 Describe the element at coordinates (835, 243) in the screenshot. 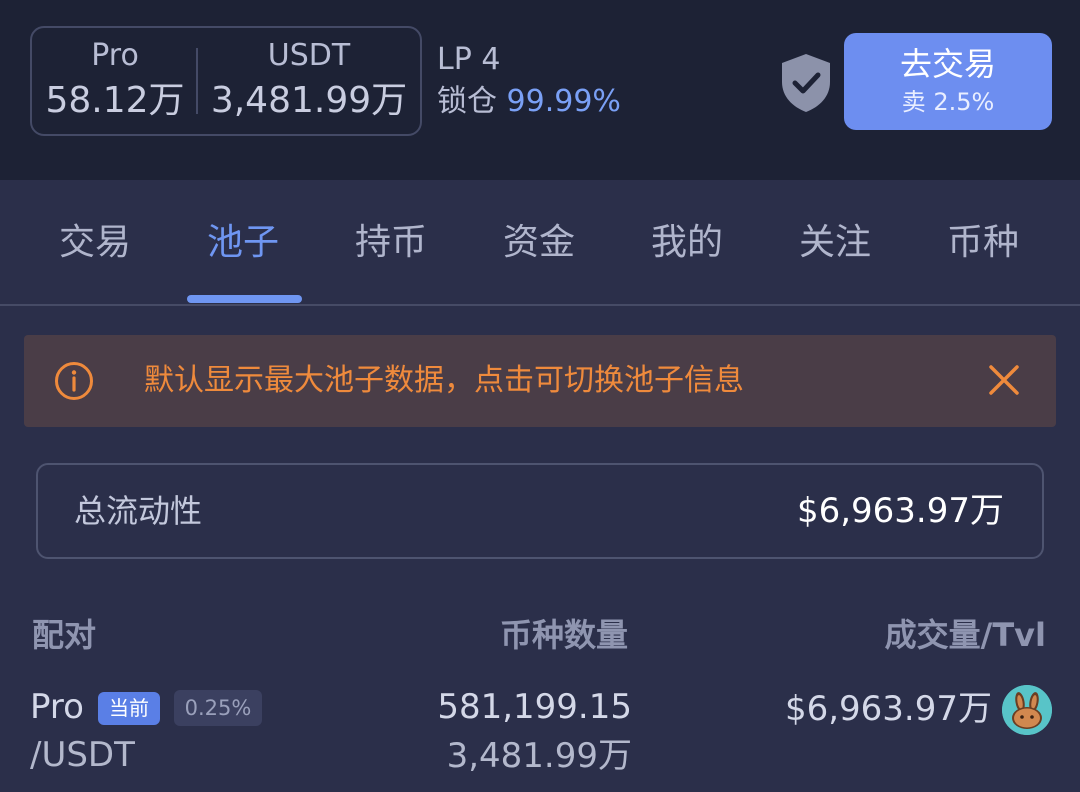

I see `tab-watch: 关注` at that location.